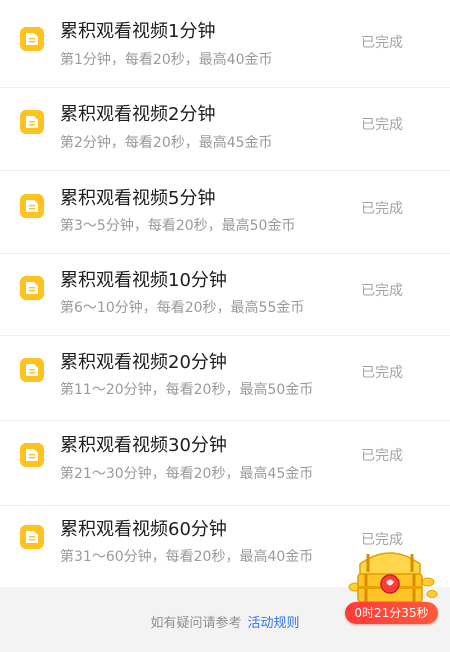  Describe the element at coordinates (143, 362) in the screenshot. I see `task-title: 累积观看视频20分钟` at that location.